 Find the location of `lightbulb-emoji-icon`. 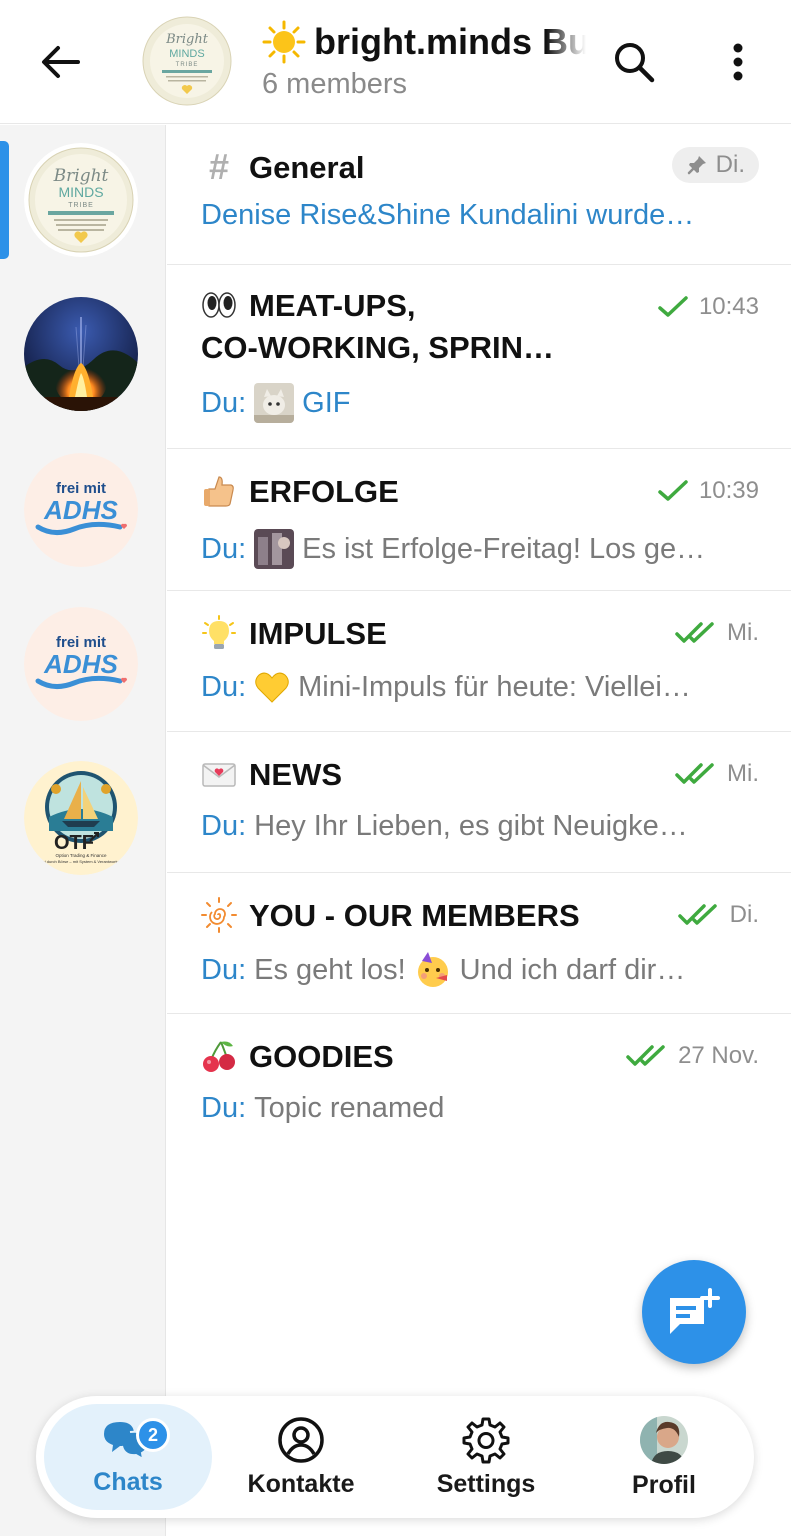

lightbulb-emoji-icon is located at coordinates (219, 632).